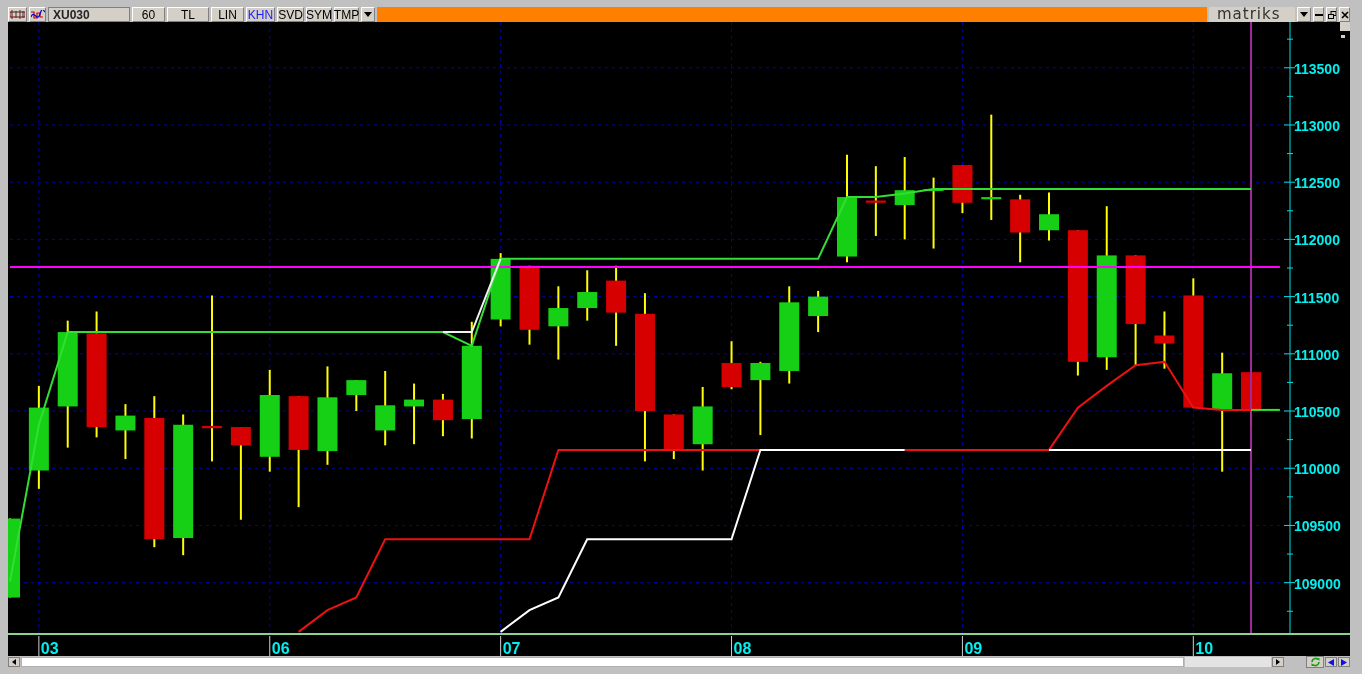 This screenshot has height=674, width=1362. I want to click on symbol-field: XU030, so click(89, 14).